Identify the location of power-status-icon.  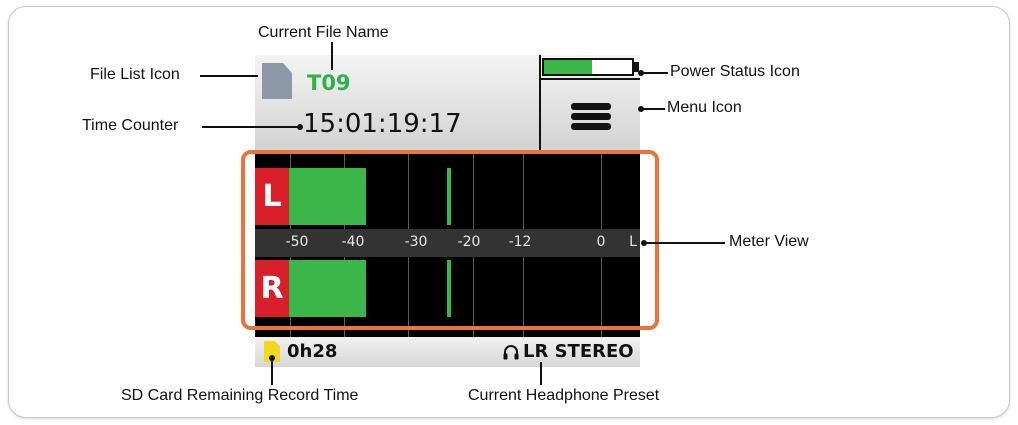
(588, 67).